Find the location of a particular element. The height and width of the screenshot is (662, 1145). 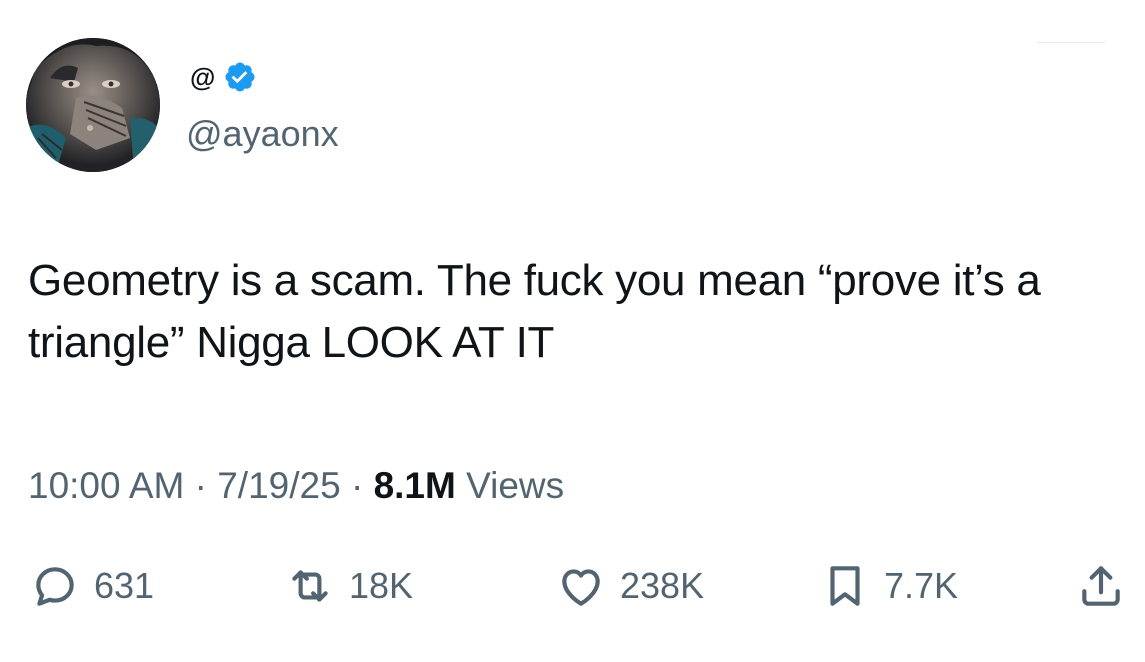

avatar-image is located at coordinates (93, 105).